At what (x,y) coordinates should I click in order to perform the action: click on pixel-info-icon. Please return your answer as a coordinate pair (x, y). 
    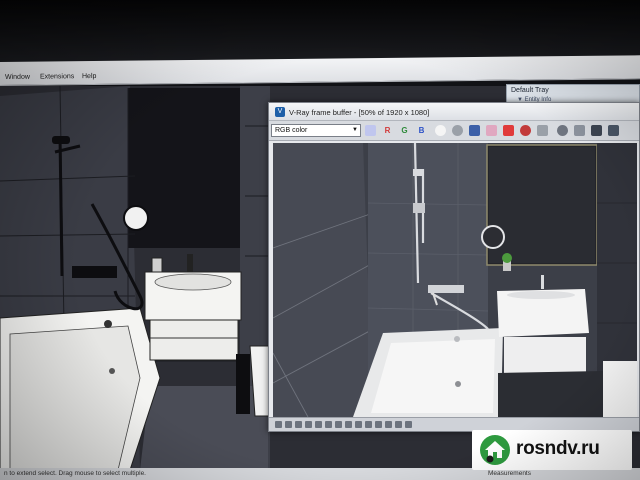
    Looking at the image, I should click on (579, 130).